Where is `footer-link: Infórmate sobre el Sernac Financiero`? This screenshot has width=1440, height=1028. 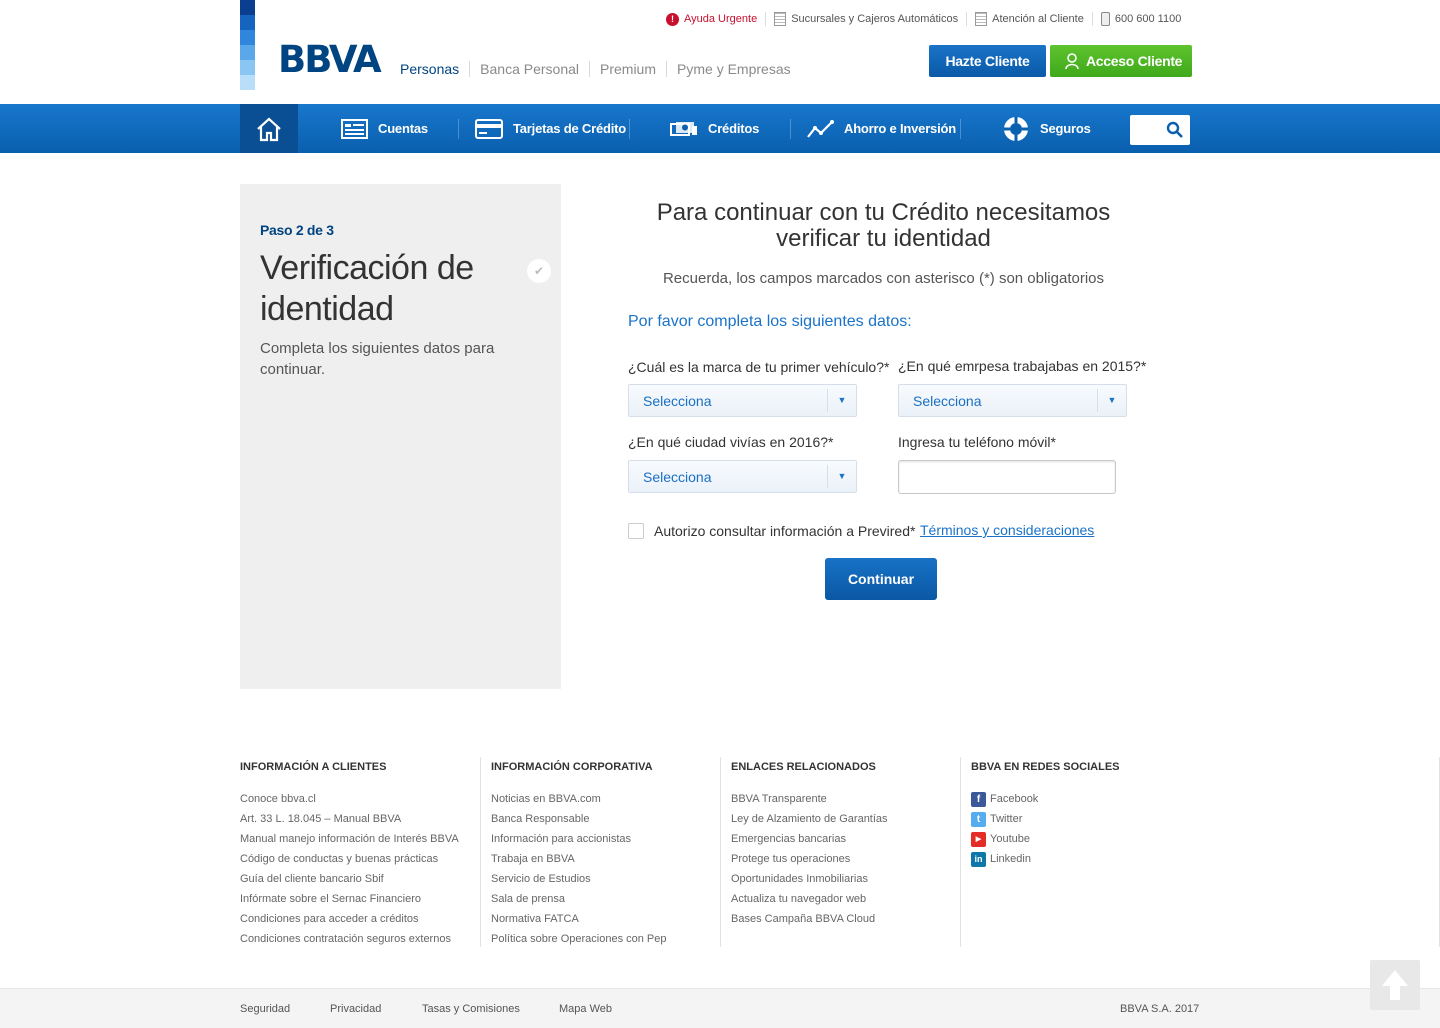
footer-link: Infórmate sobre el Sernac Financiero is located at coordinates (360, 899).